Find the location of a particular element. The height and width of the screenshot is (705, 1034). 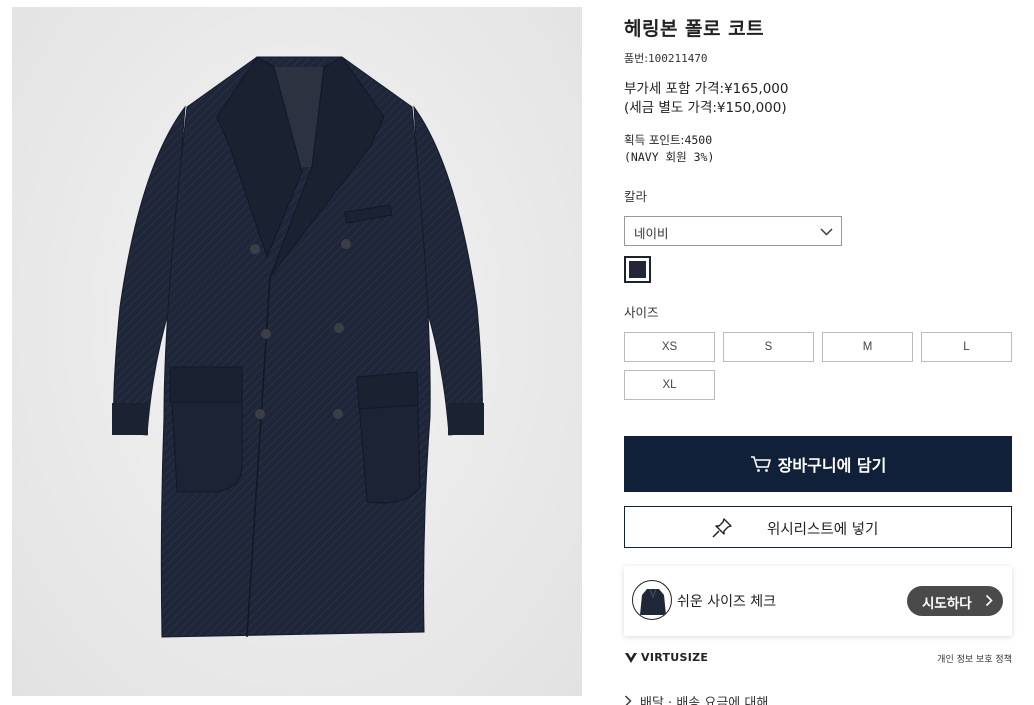

sku-value: 100211470 is located at coordinates (677, 58).